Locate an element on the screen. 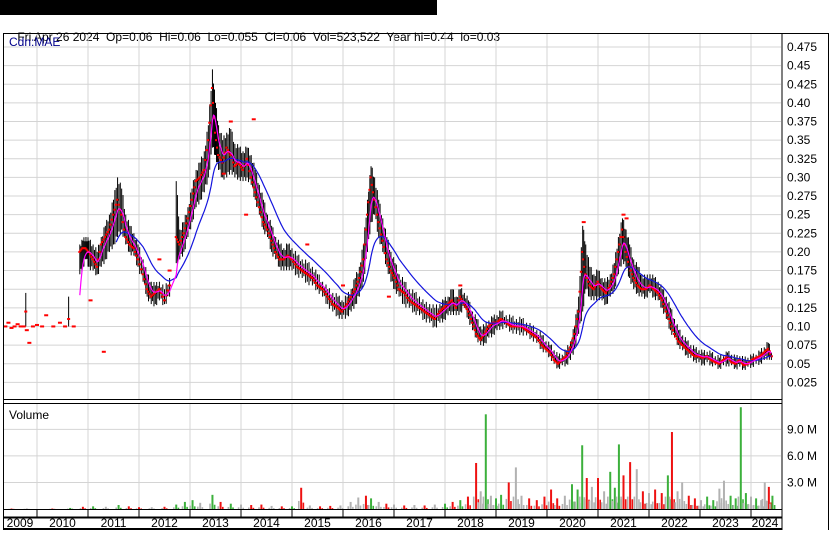 This screenshot has width=830, height=543. year-axis-label: 2013 is located at coordinates (215, 523).